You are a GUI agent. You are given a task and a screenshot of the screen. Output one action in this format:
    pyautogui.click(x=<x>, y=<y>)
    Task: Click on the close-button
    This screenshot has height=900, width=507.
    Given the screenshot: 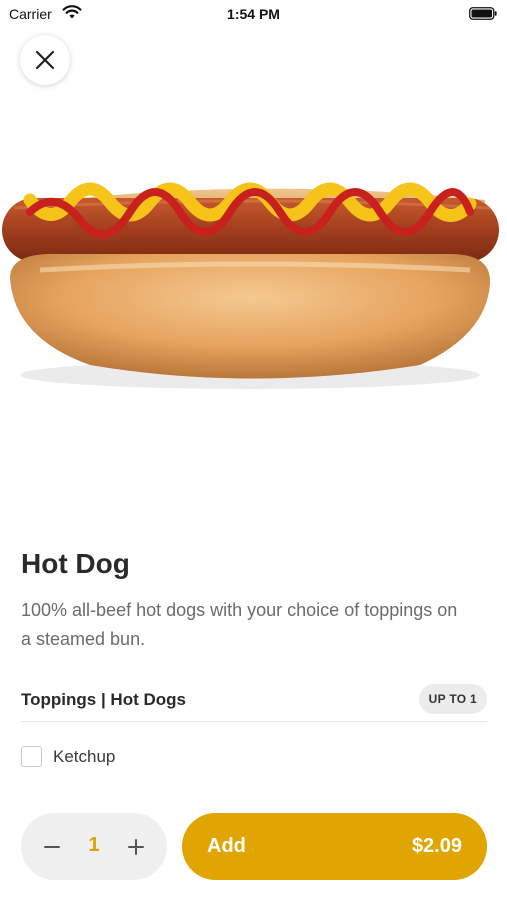 What is the action you would take?
    pyautogui.click(x=45, y=60)
    